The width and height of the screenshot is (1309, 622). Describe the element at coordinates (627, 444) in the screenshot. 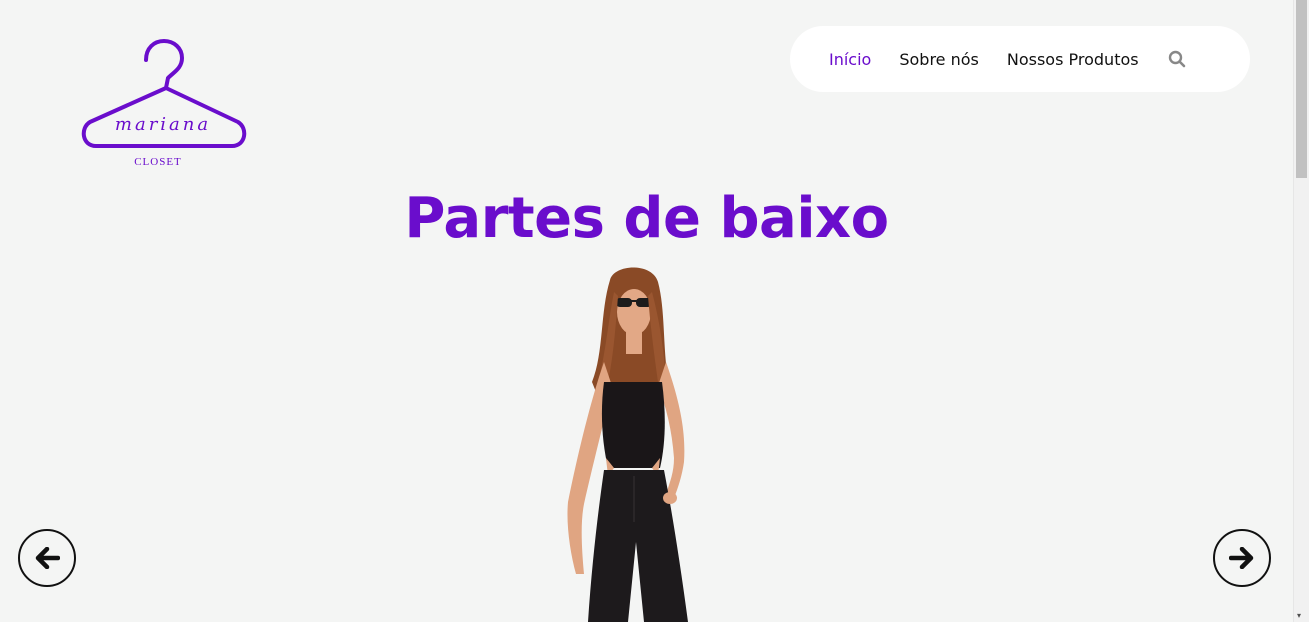

I see `product-model-image` at that location.